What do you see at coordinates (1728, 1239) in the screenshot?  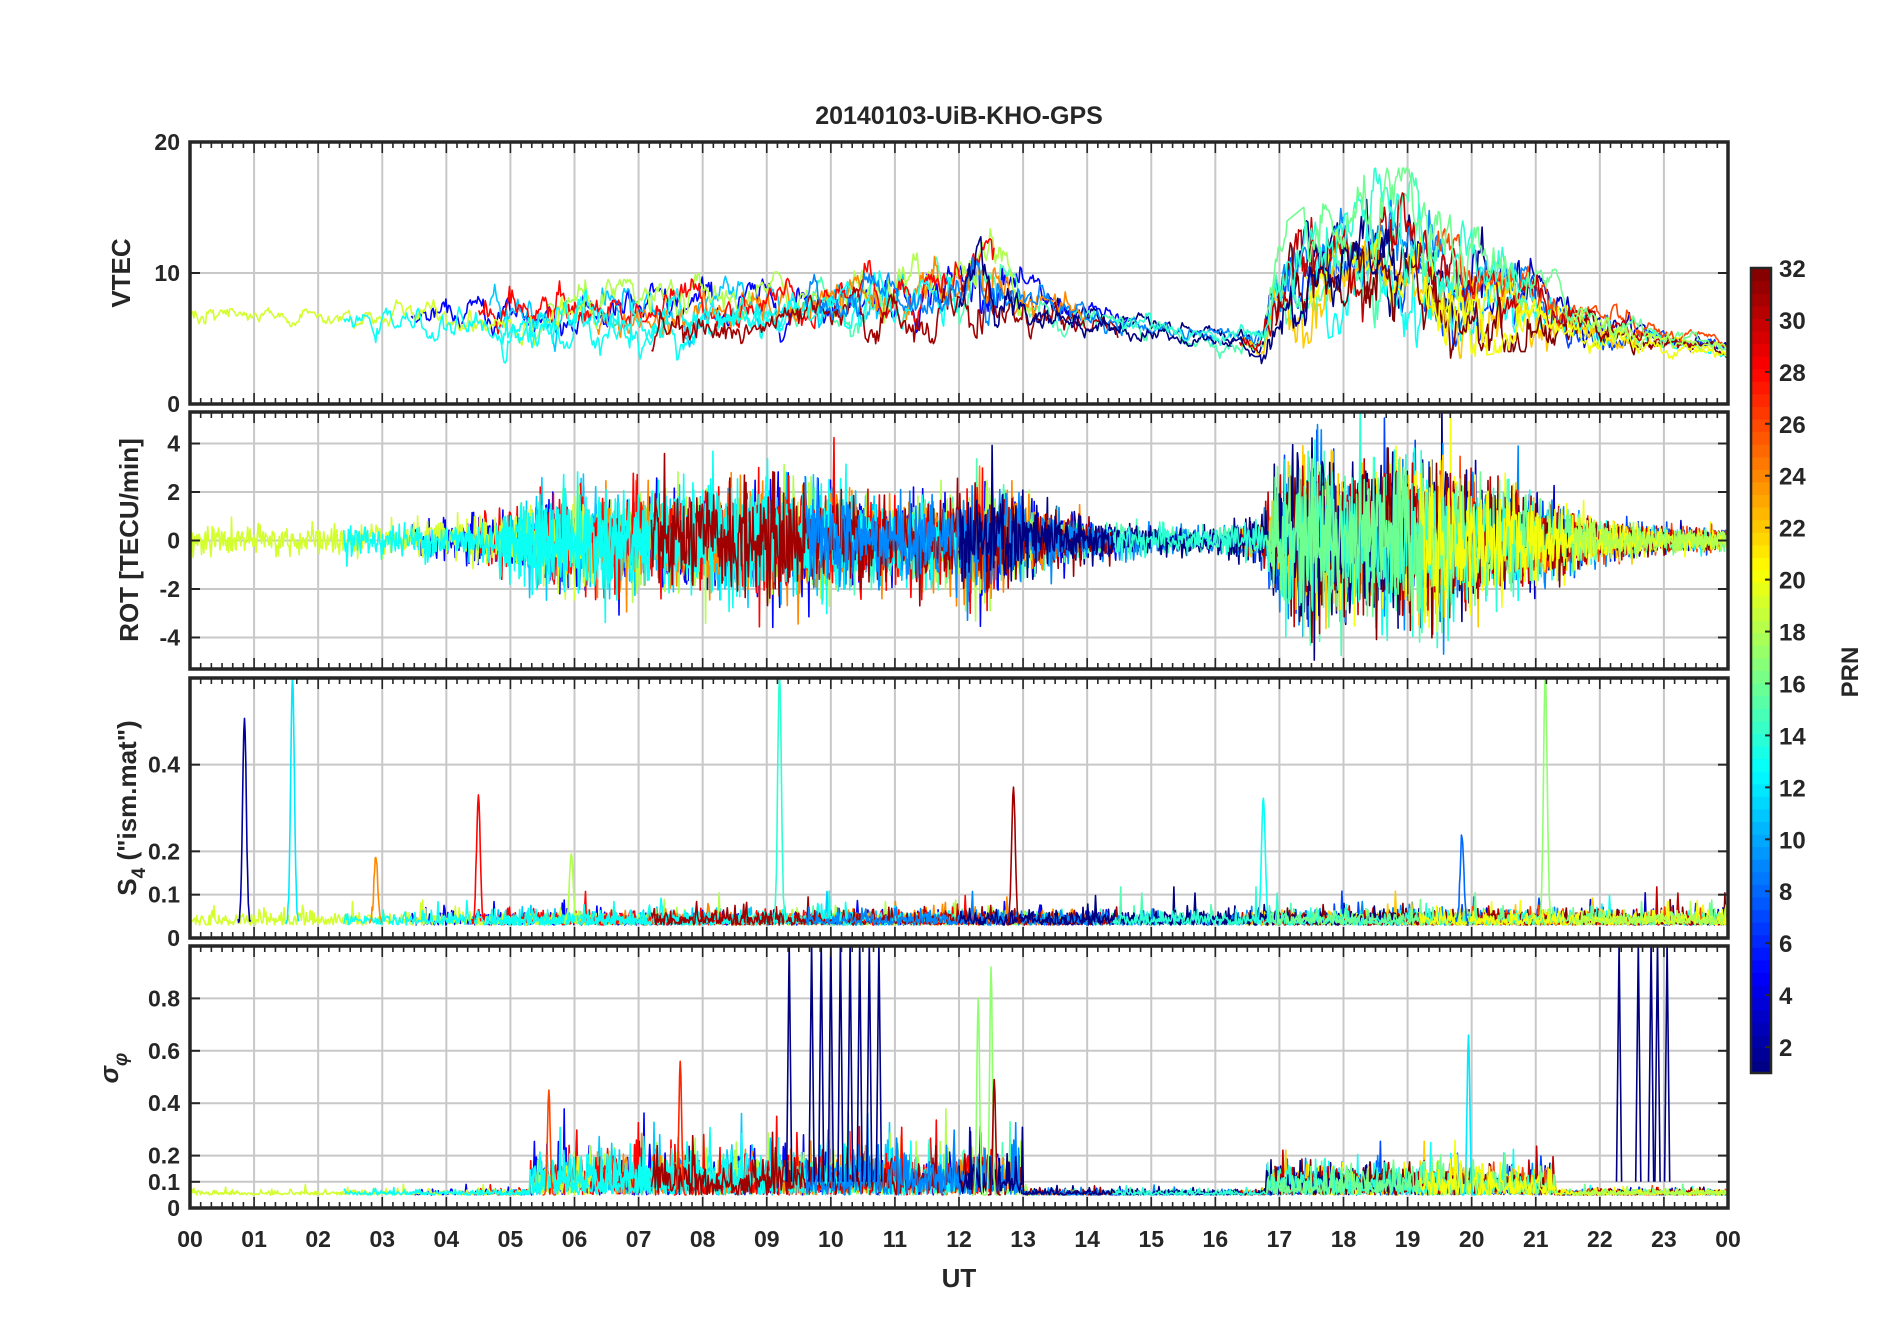 I see `x-tick-label: 00` at bounding box center [1728, 1239].